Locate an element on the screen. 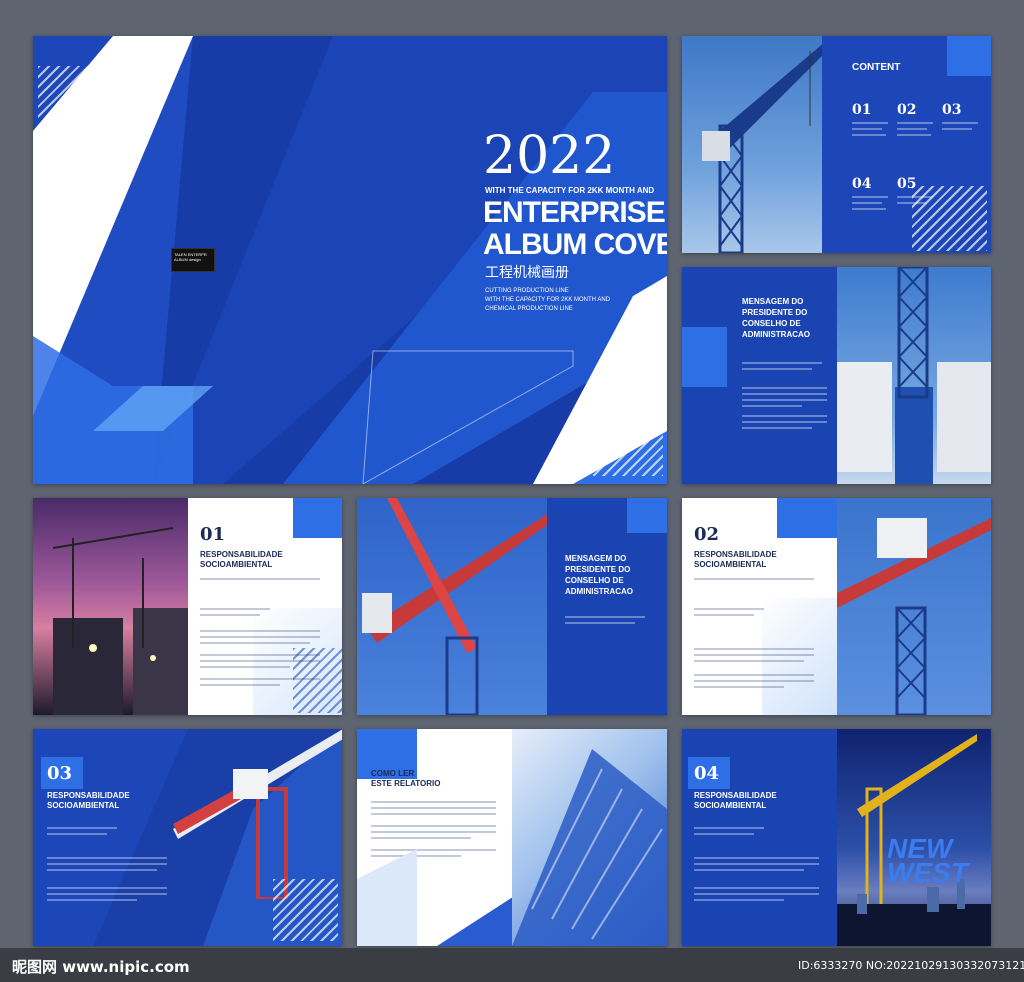 The image size is (1024, 982). footer-logo: 昵图网 www.nipic.com is located at coordinates (101, 966).